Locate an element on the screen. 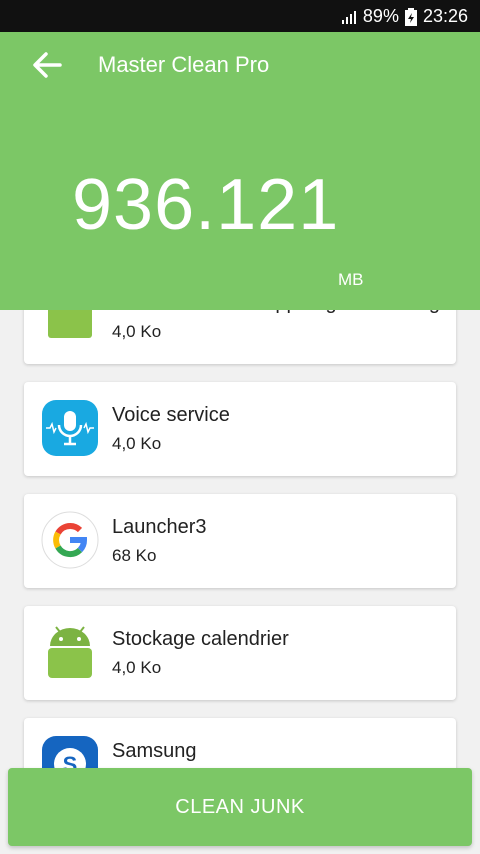  list-item: Stockage calendrier 4,0 Ko is located at coordinates (240, 653).